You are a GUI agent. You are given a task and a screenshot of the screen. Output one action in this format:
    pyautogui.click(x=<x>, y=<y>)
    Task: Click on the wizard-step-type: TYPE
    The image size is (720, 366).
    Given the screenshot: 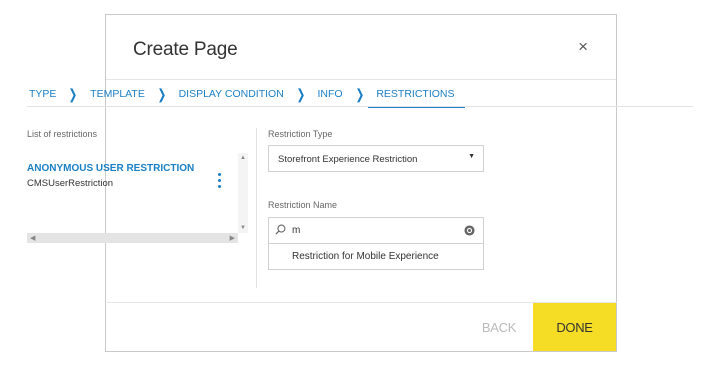 What is the action you would take?
    pyautogui.click(x=42, y=94)
    